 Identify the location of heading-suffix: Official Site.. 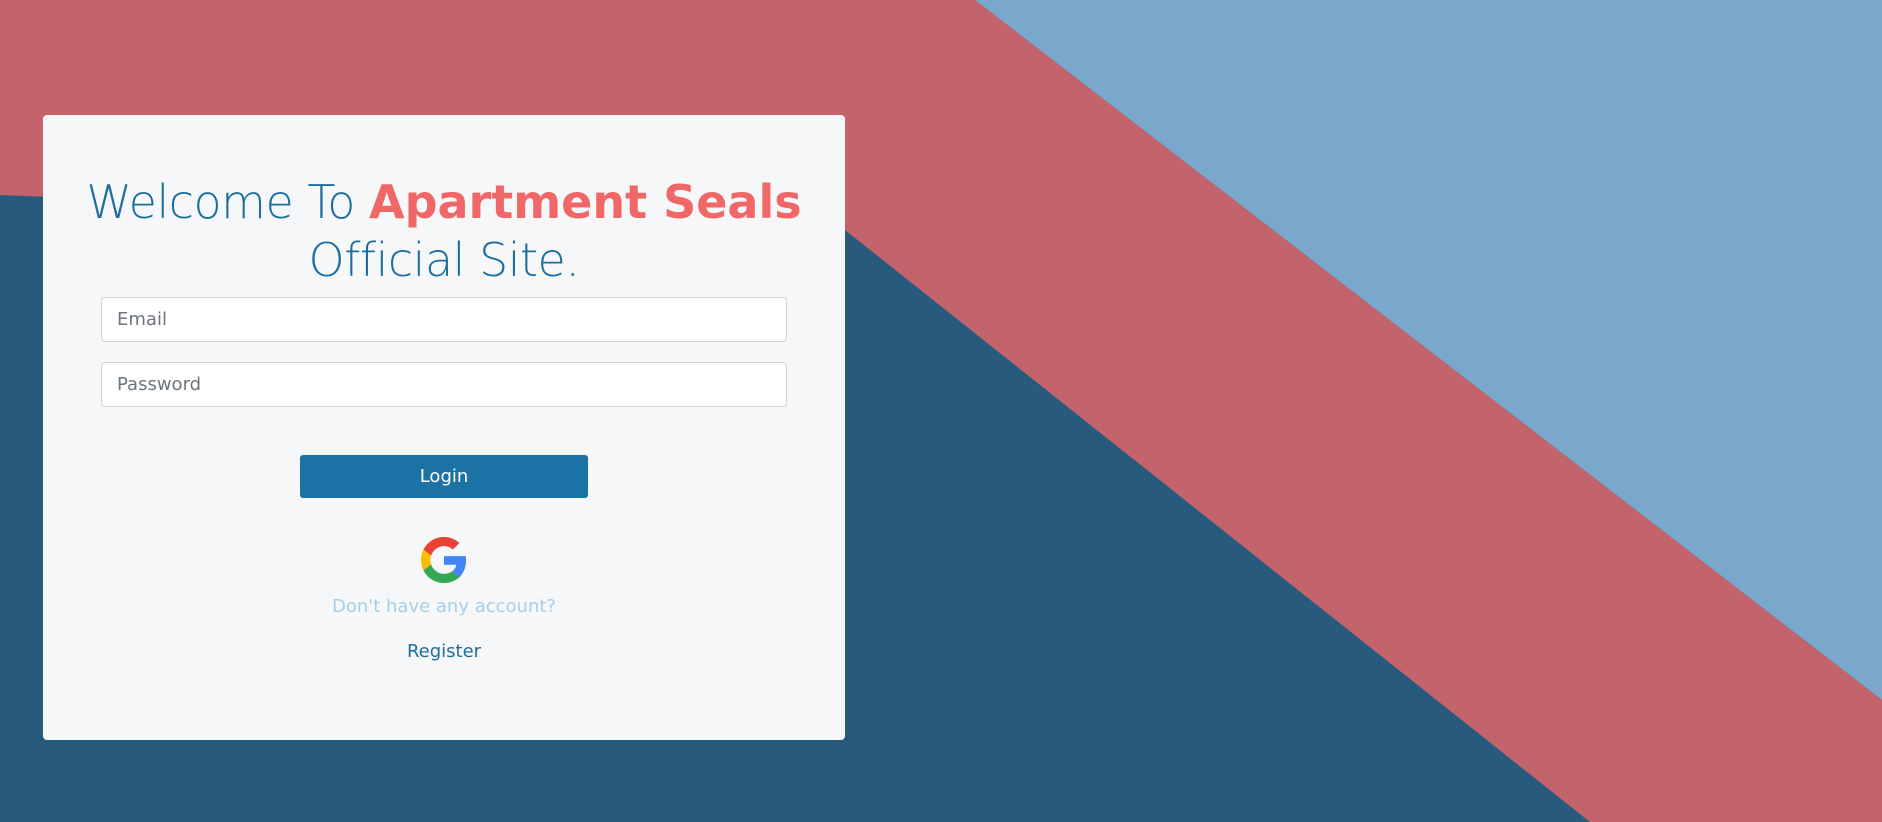
(444, 260).